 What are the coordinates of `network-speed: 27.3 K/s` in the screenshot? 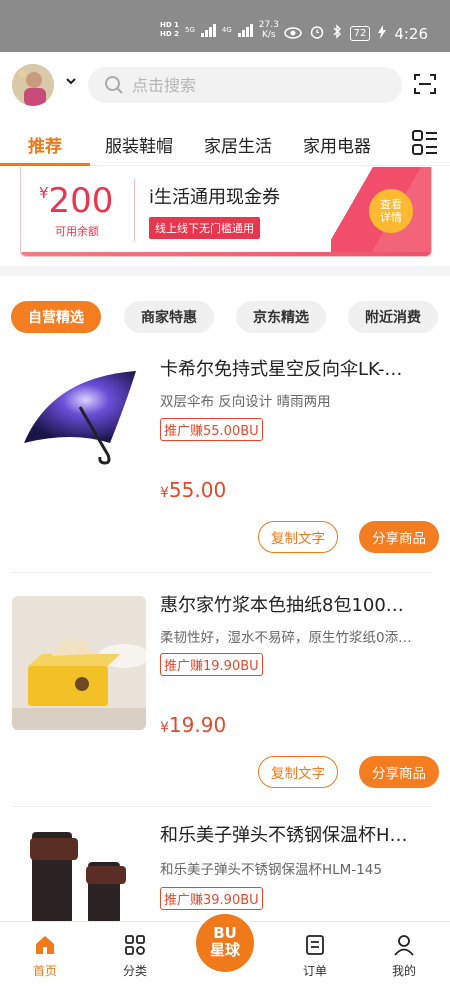 It's located at (269, 30).